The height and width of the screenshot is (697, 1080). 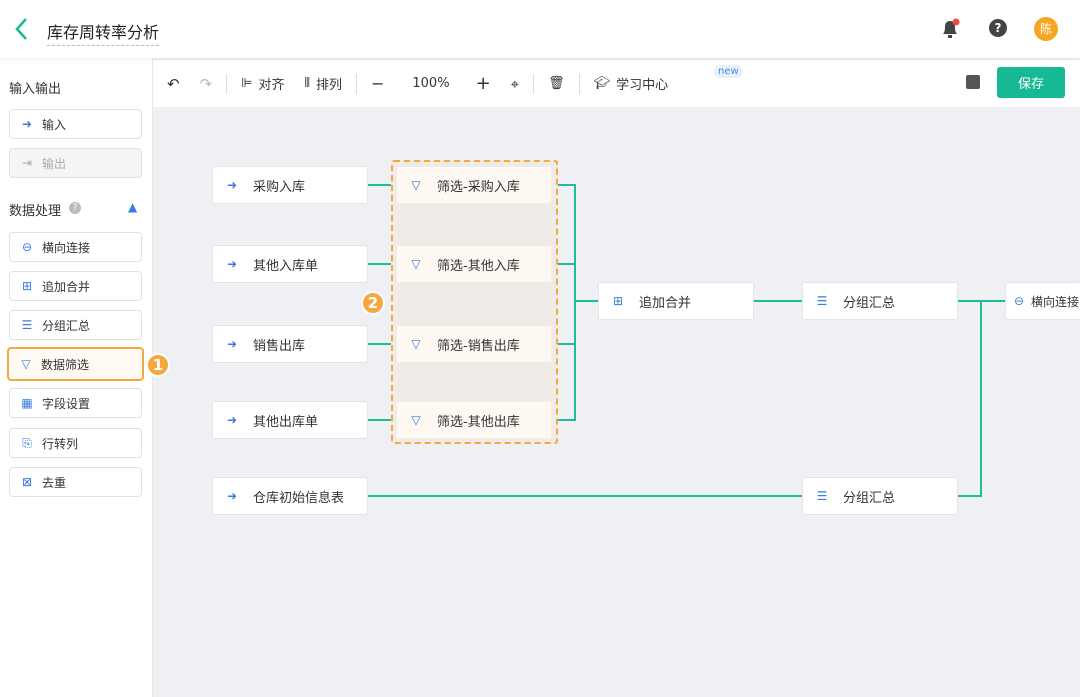 What do you see at coordinates (998, 28) in the screenshot?
I see `help-icon: ?` at bounding box center [998, 28].